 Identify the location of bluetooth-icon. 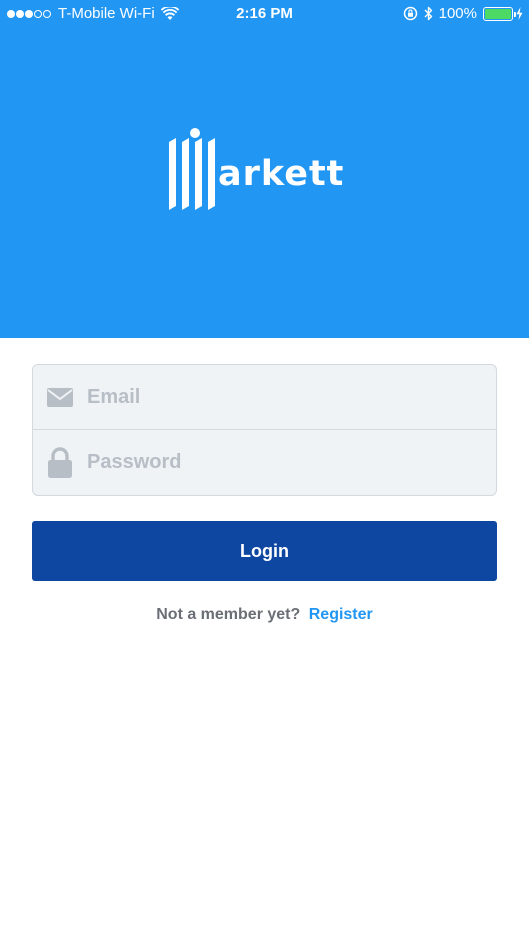
(428, 13).